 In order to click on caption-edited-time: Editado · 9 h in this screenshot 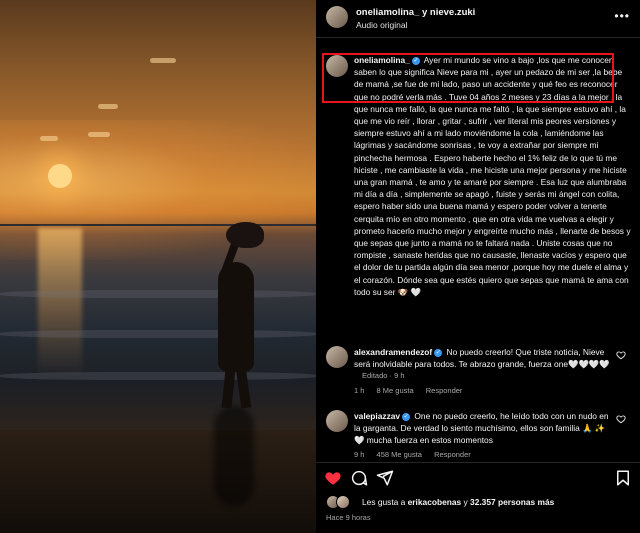, I will do `click(383, 375)`.